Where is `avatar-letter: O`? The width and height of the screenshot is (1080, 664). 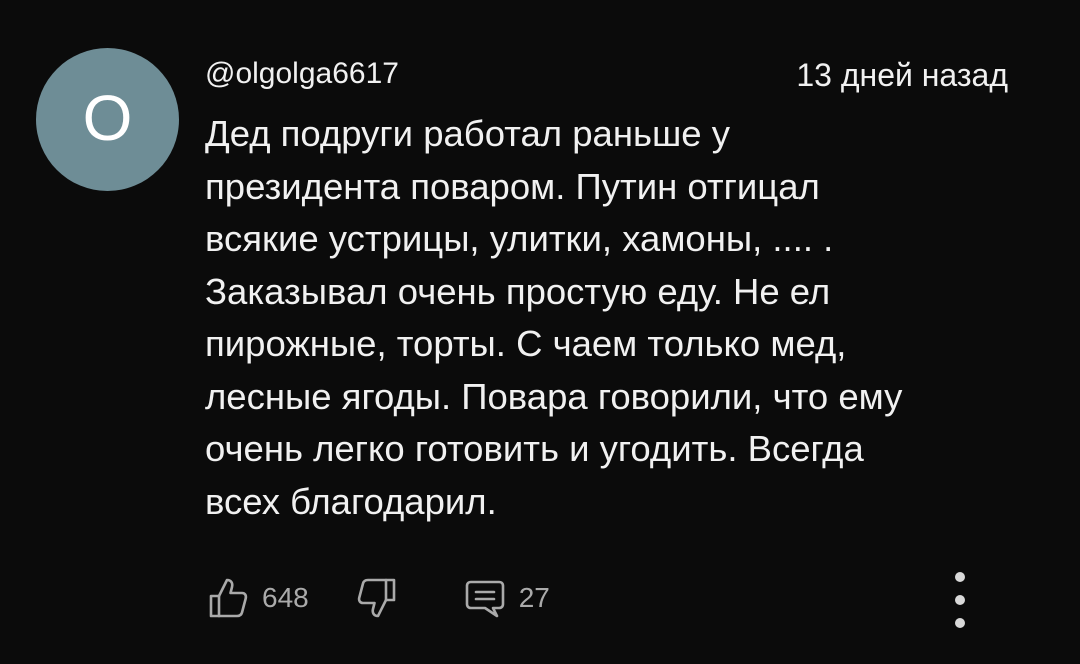 avatar-letter: O is located at coordinates (107, 117).